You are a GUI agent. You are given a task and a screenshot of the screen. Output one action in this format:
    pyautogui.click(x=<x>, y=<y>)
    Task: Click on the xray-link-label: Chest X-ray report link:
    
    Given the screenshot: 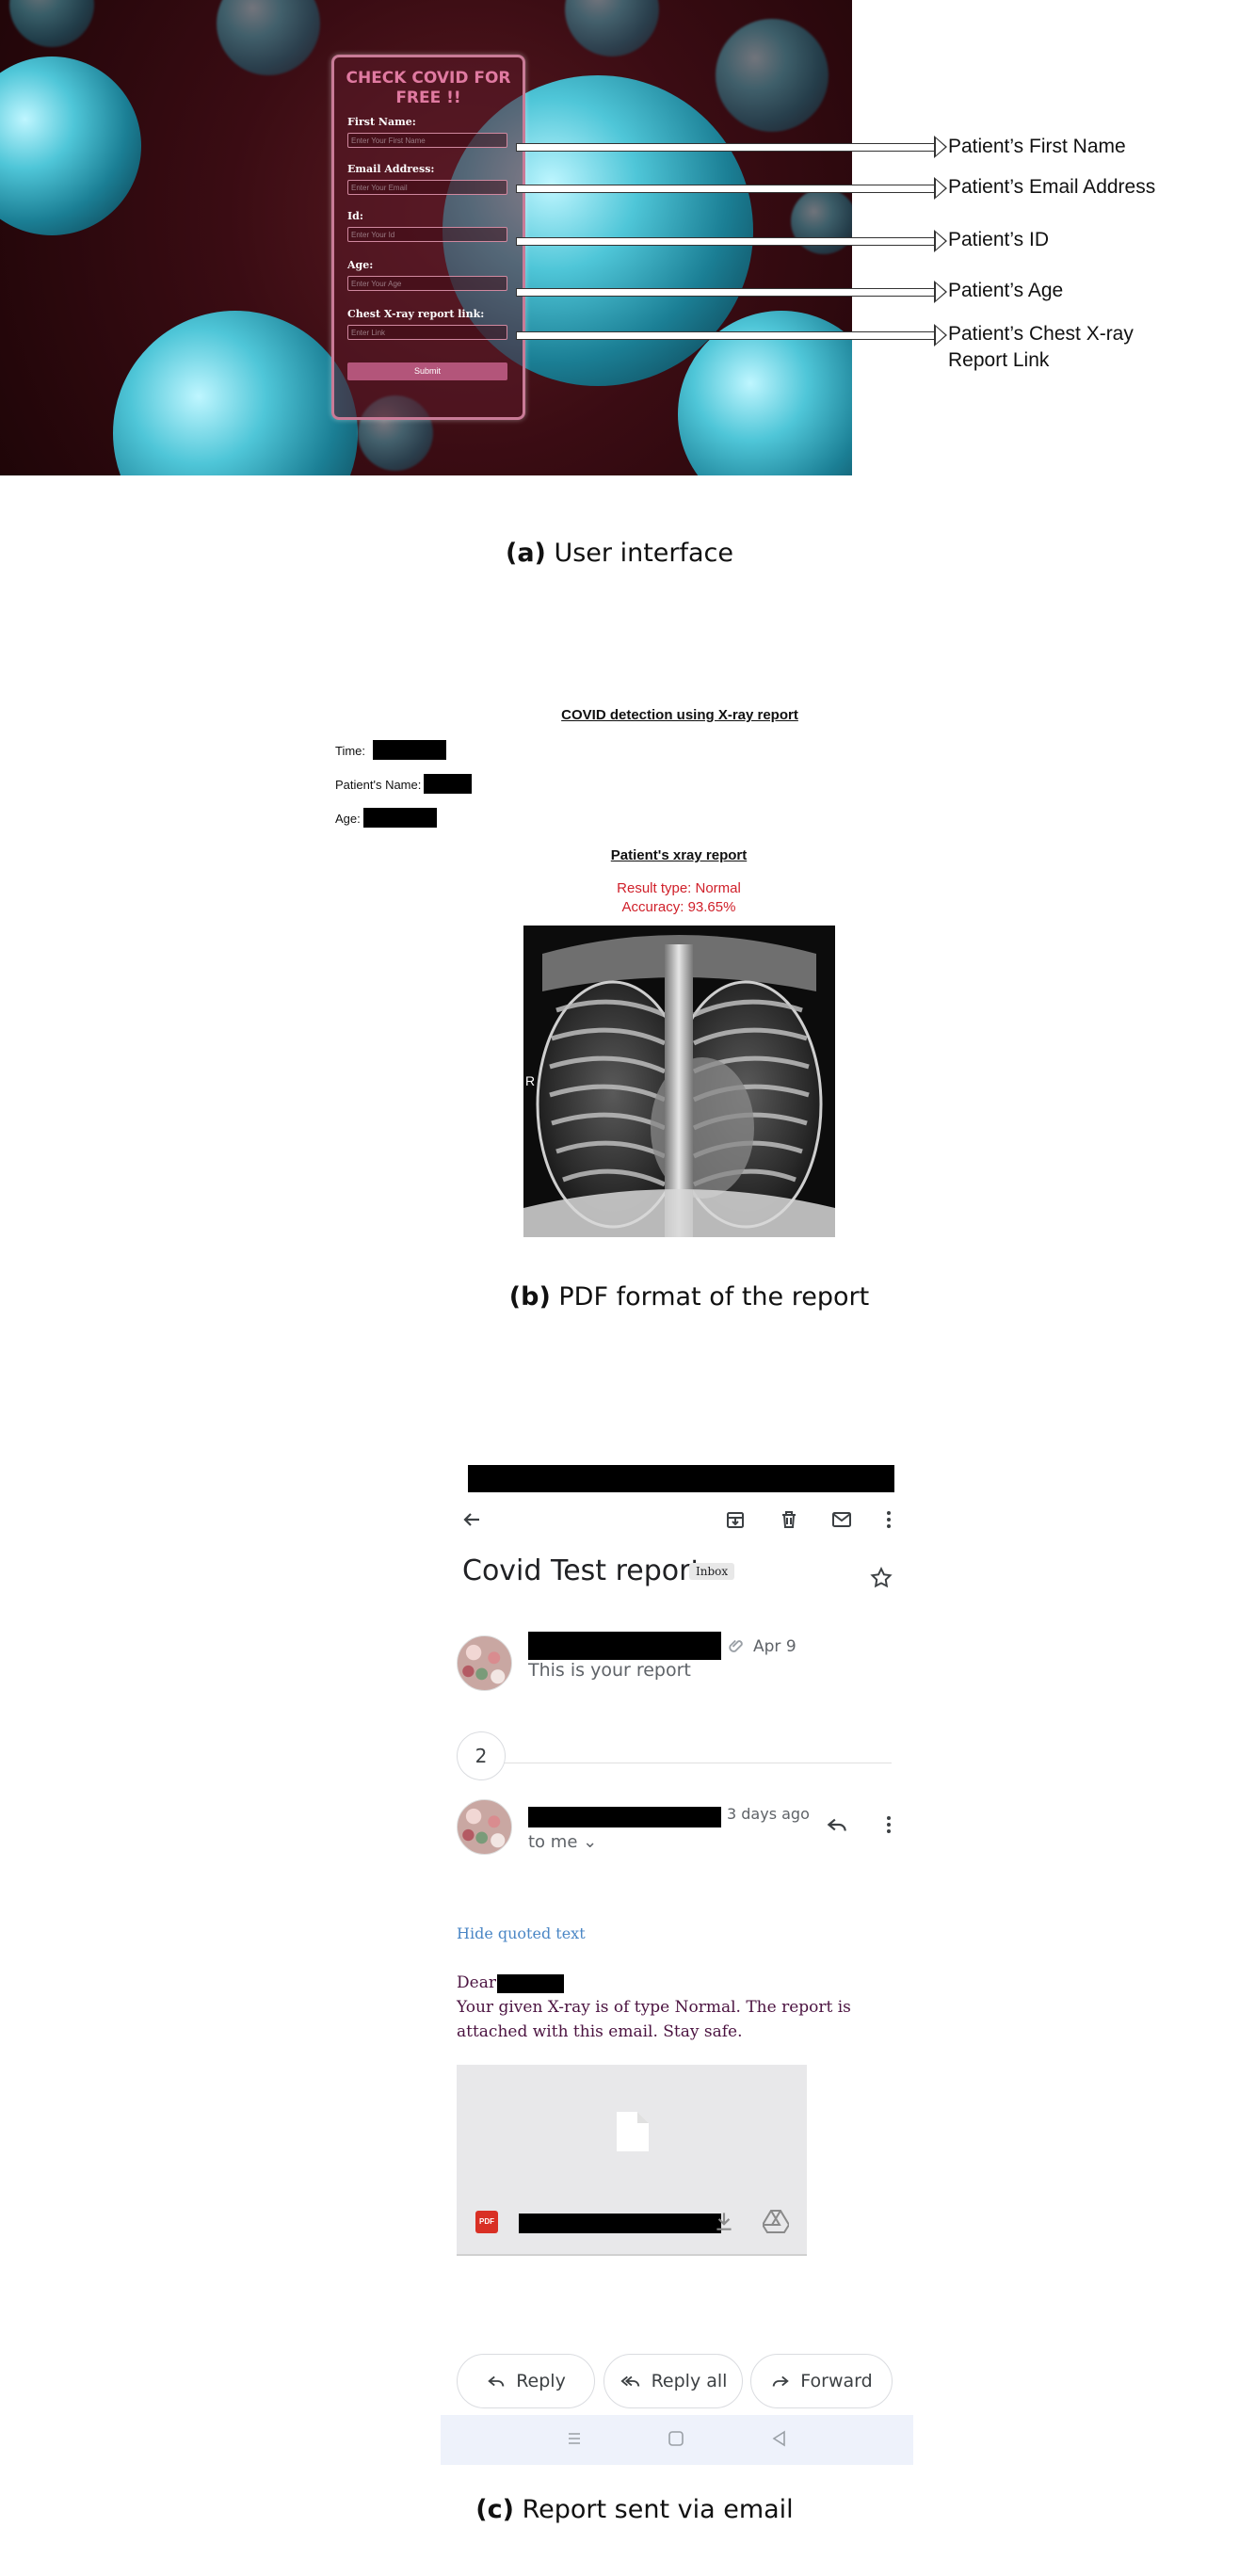 What is the action you would take?
    pyautogui.click(x=416, y=314)
    